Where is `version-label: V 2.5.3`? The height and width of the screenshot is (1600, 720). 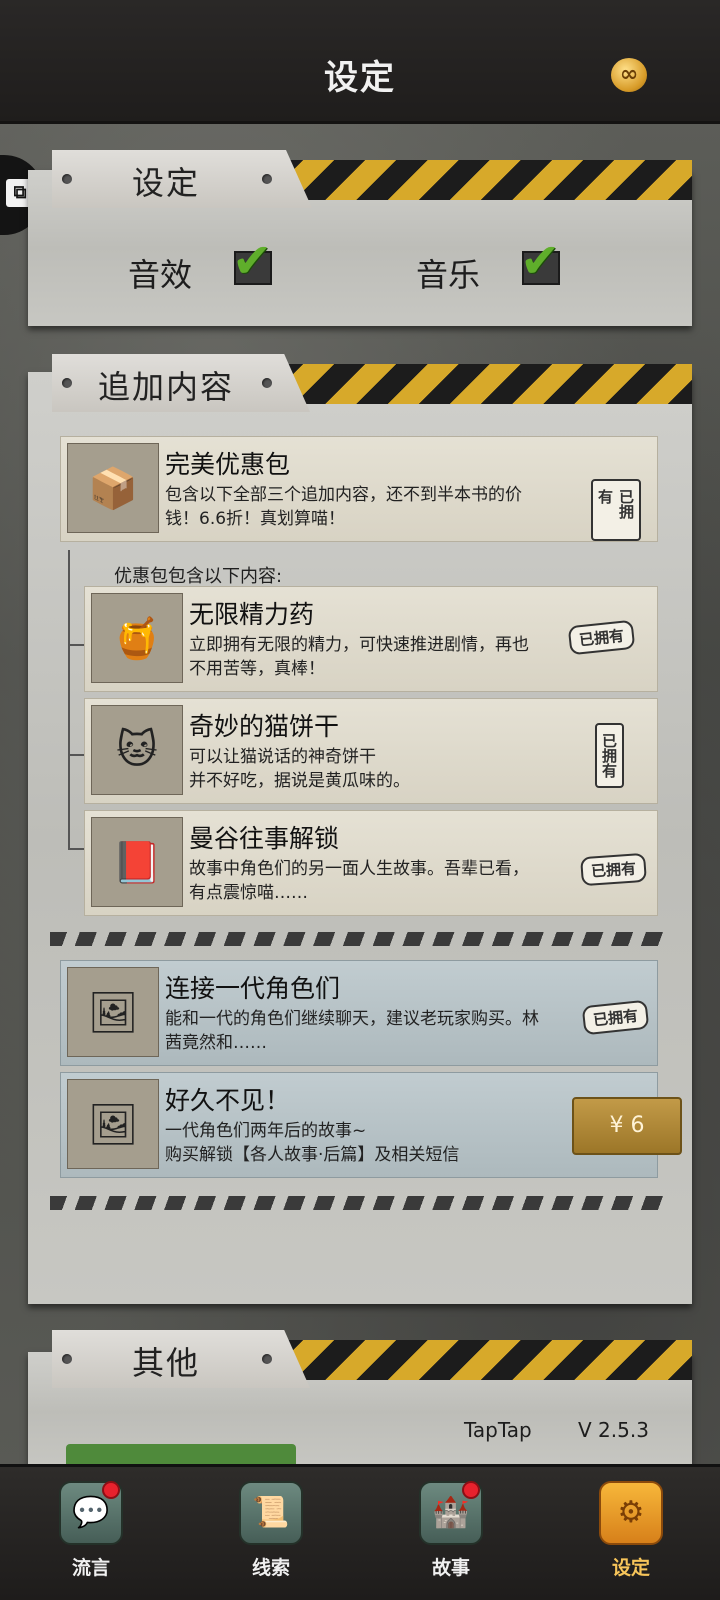
version-label: V 2.5.3 is located at coordinates (613, 1430).